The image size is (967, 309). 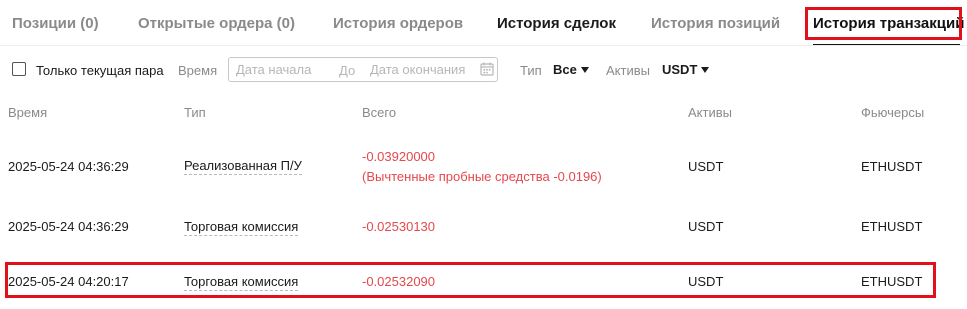 I want to click on row-total: -0.03920000, so click(x=399, y=156).